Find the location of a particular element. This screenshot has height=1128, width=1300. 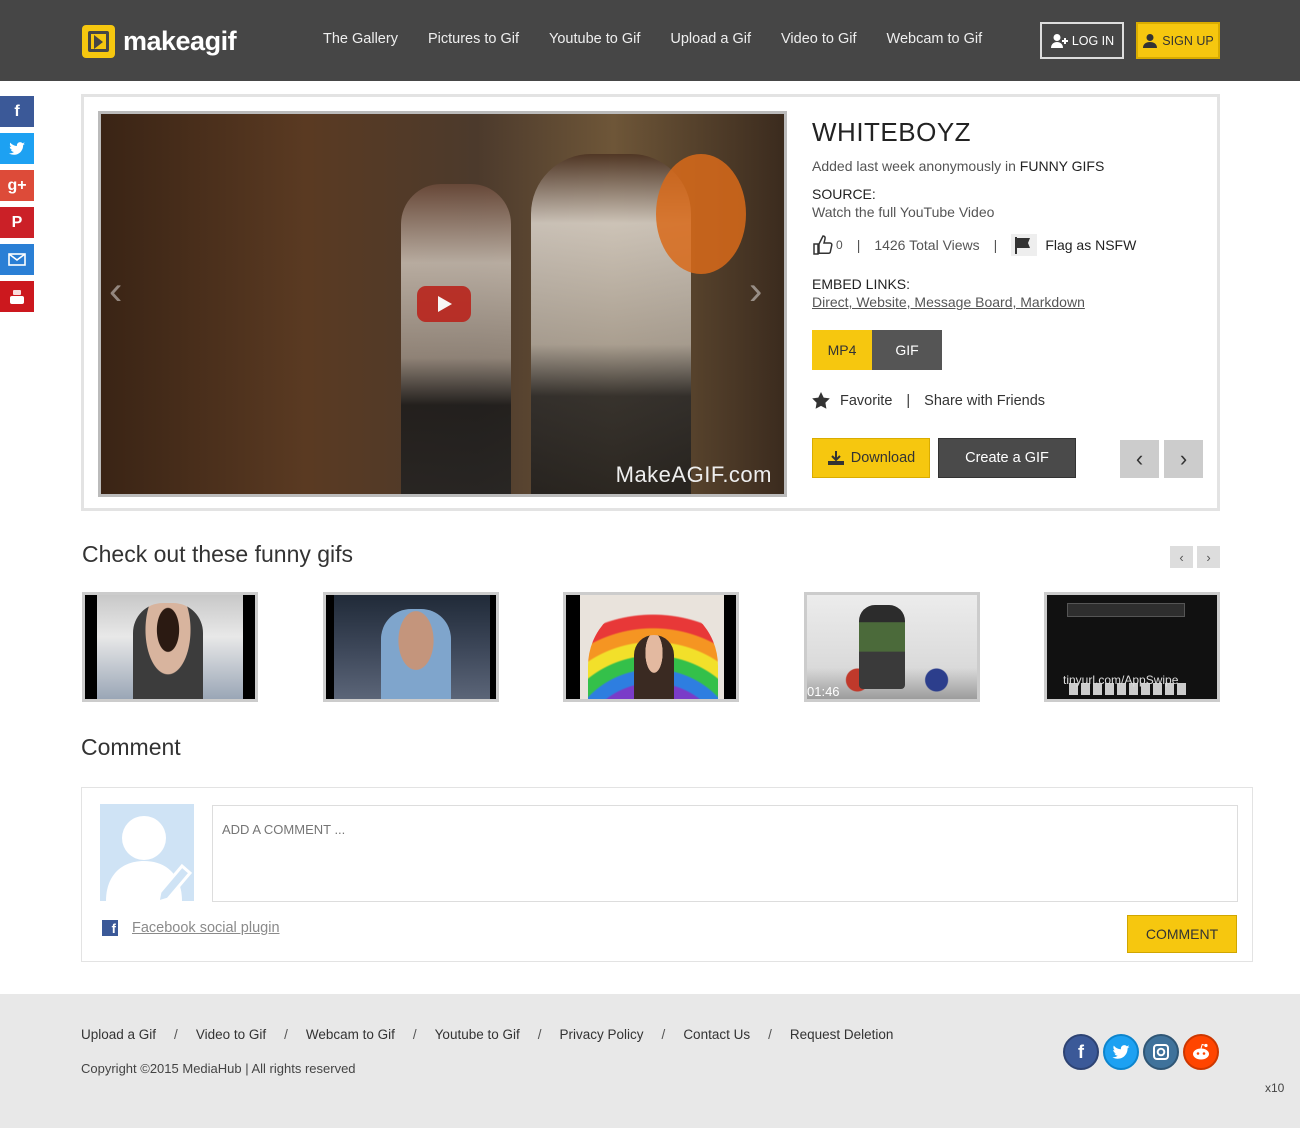

embed-heading: EMBED LINKS: is located at coordinates (861, 284).